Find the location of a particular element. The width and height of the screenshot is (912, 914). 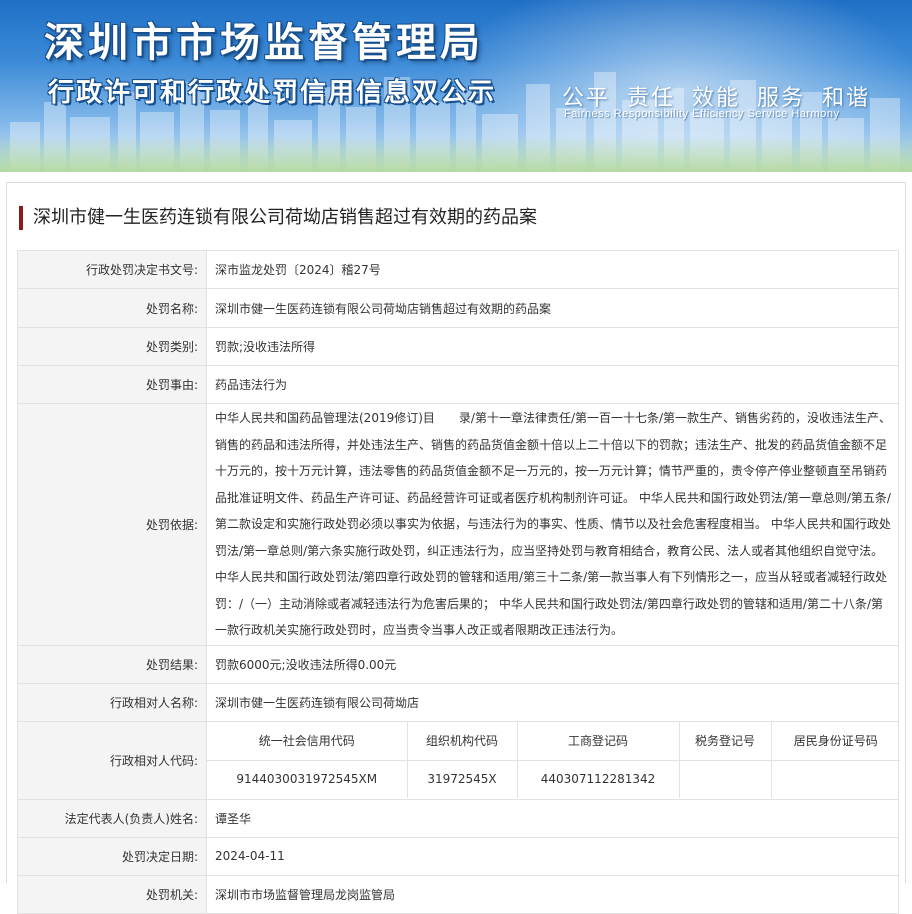

code-header-tax-reg: 税务登记号 is located at coordinates (725, 741).